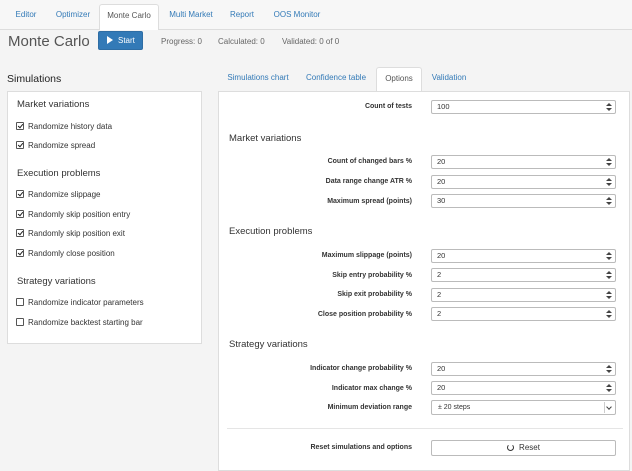 This screenshot has width=632, height=471. Describe the element at coordinates (86, 302) in the screenshot. I see `checkbox-label: Randomize indicator parameters` at that location.